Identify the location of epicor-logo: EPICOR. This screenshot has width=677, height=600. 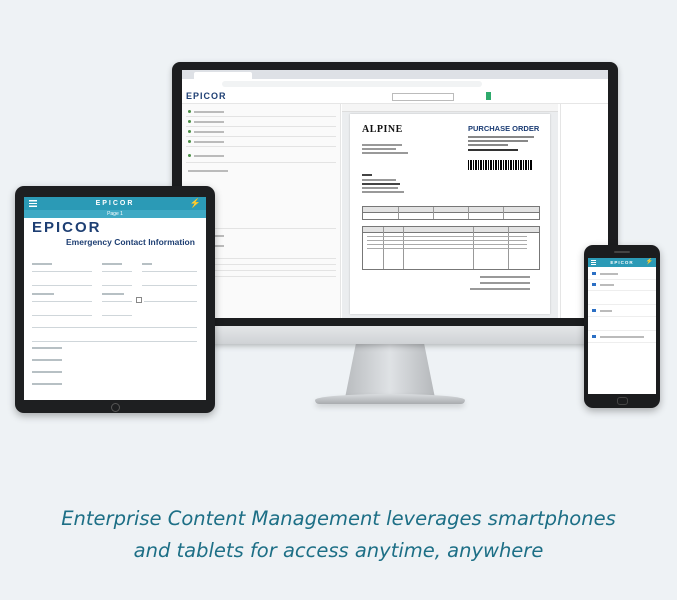
(67, 227).